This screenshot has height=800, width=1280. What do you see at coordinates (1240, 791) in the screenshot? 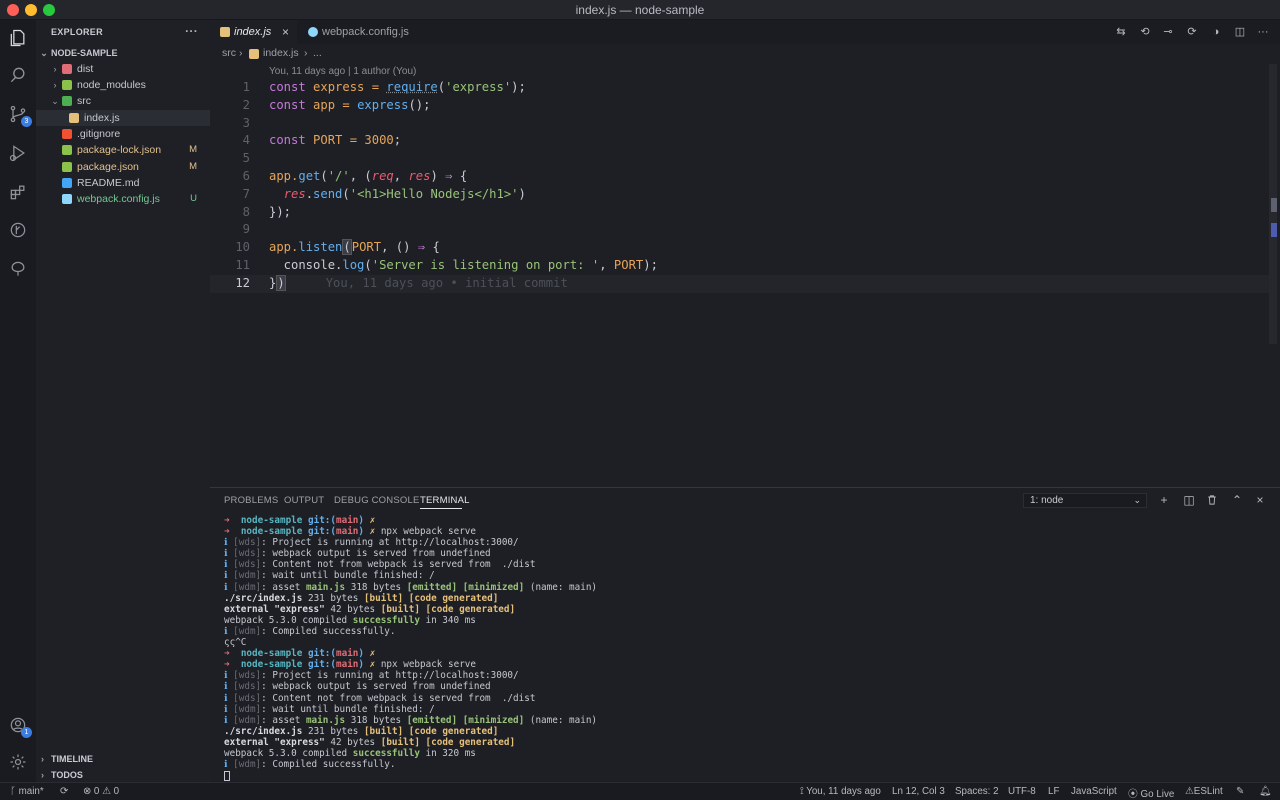
I see `feedback-icon: ✎` at bounding box center [1240, 791].